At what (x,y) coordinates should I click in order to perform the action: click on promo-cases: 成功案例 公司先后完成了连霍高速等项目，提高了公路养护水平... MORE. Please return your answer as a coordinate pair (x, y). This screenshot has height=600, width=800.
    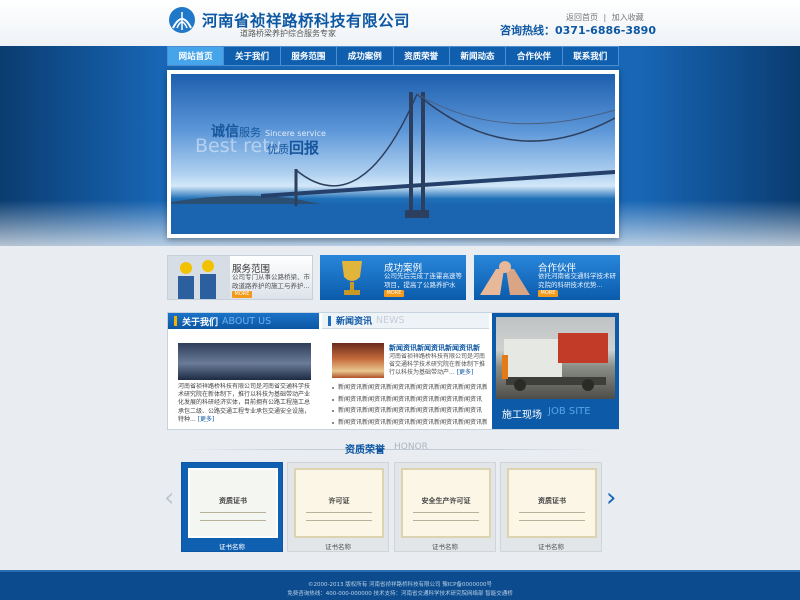
    Looking at the image, I should click on (393, 277).